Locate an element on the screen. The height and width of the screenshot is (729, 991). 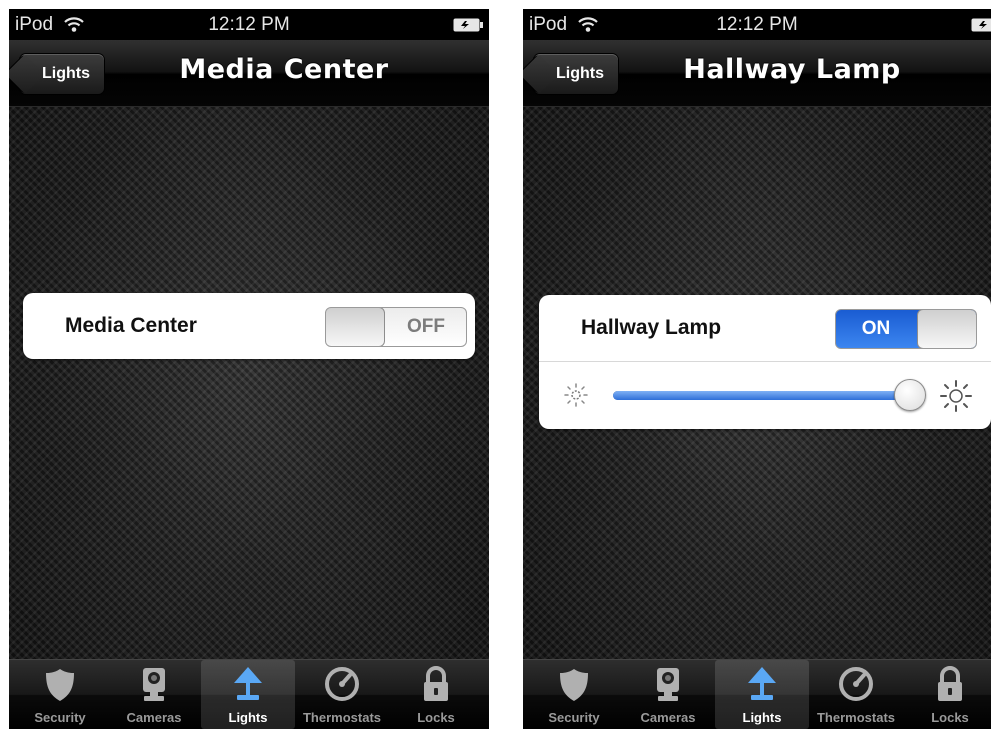
navigation-bar: Lights Media Center is located at coordinates (249, 73).